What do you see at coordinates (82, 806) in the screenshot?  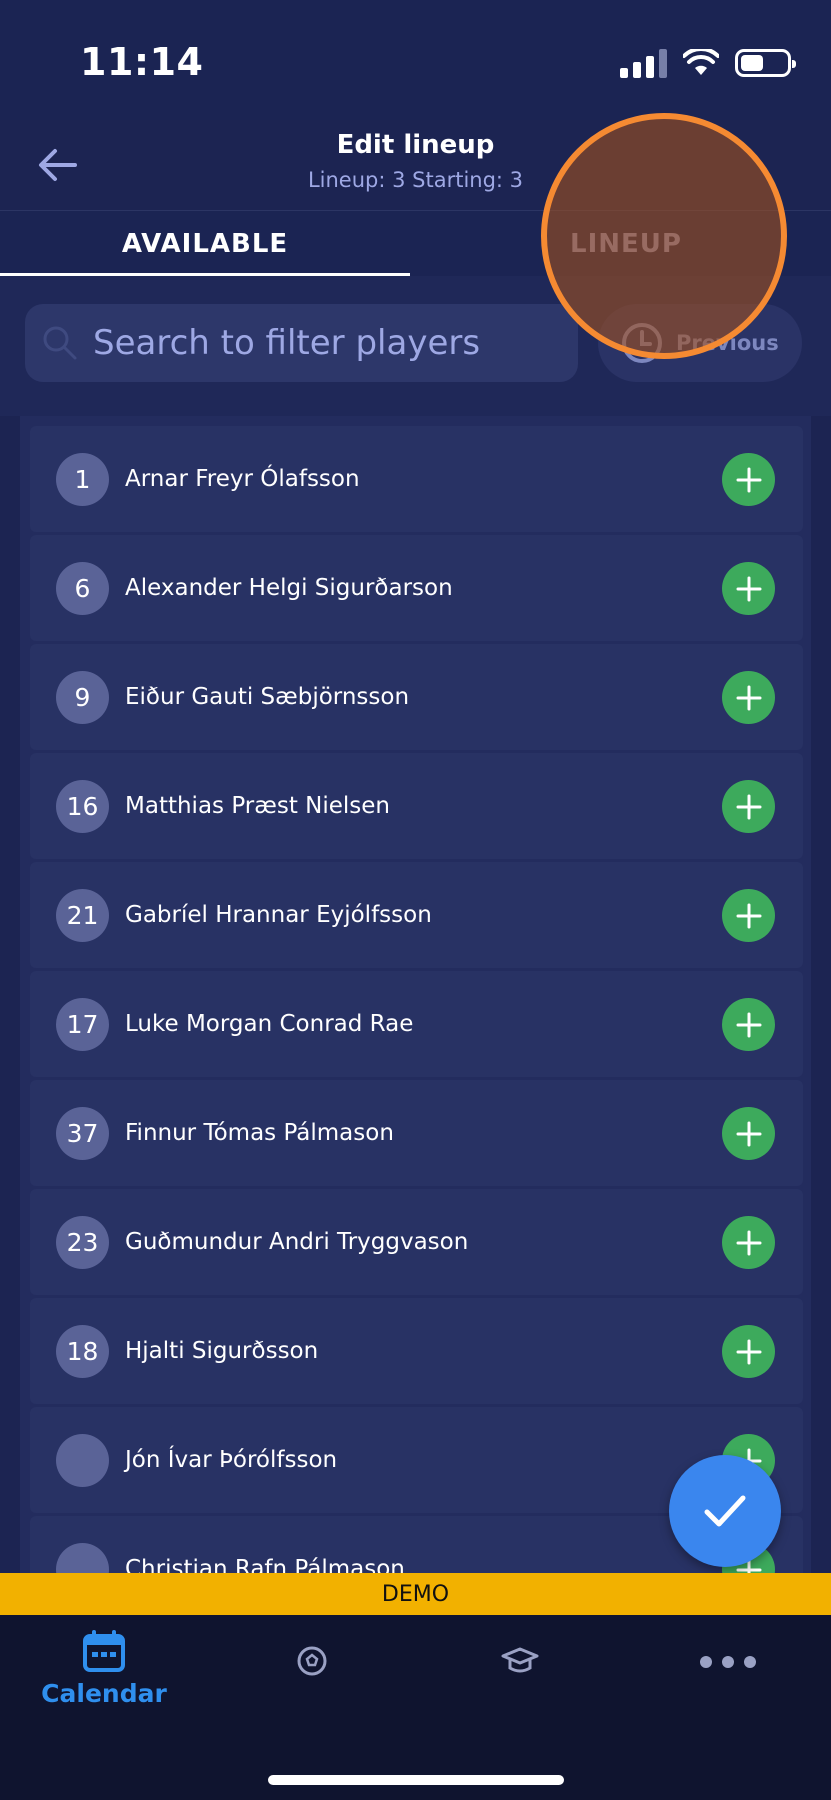 I see `player-number: 16` at bounding box center [82, 806].